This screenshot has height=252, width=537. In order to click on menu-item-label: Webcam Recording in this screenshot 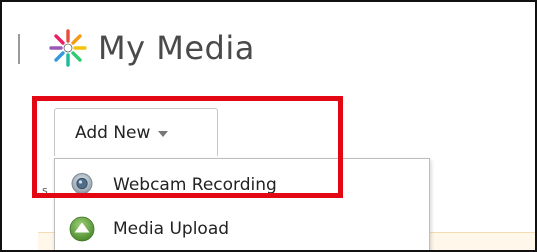, I will do `click(195, 185)`.